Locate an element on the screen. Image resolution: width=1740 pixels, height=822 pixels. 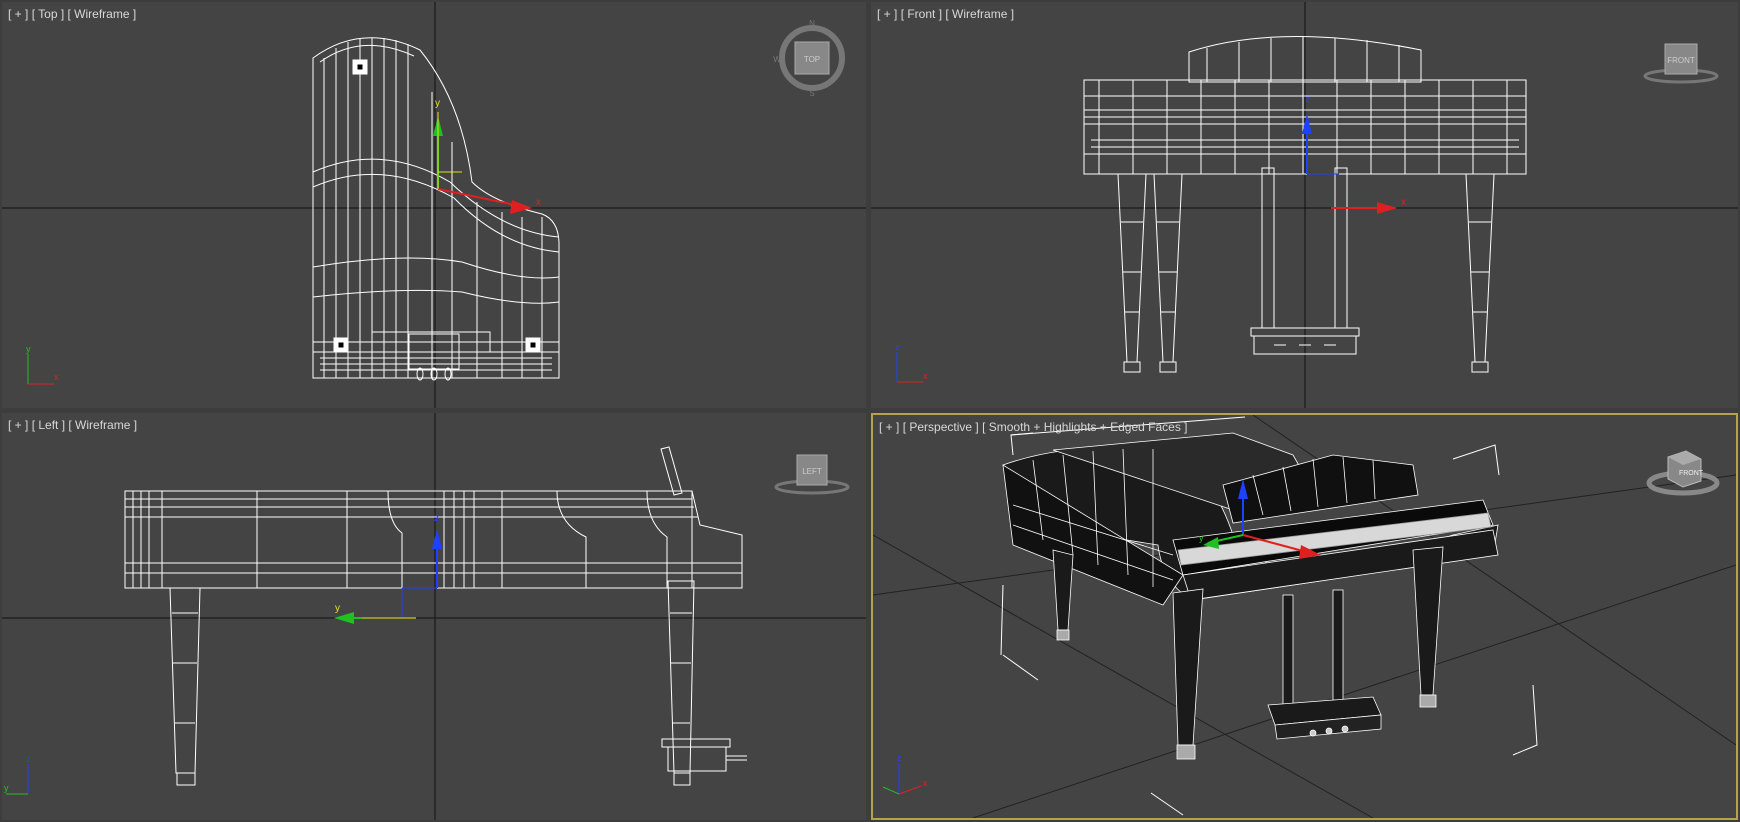
svg-text: LEFT is located at coordinates (812, 471).